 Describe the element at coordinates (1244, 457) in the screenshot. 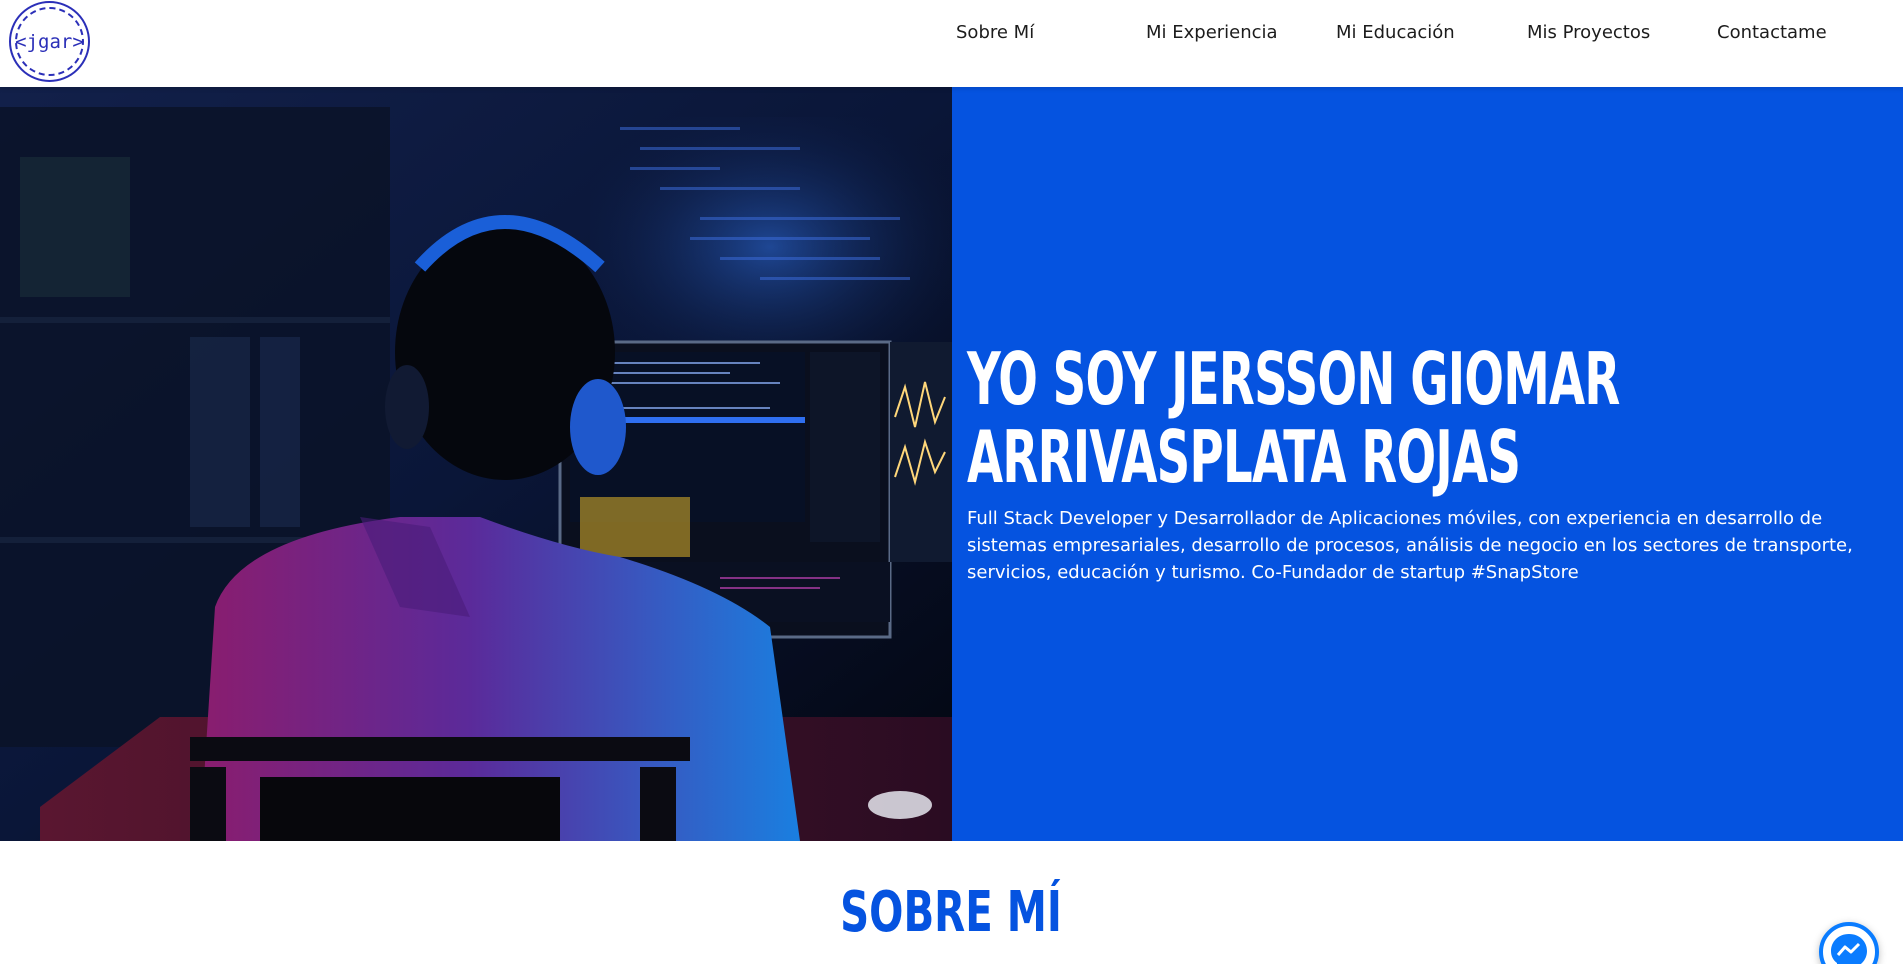

I see `hero-title-line-2: ARRIVASPLATA ROJAS` at that location.